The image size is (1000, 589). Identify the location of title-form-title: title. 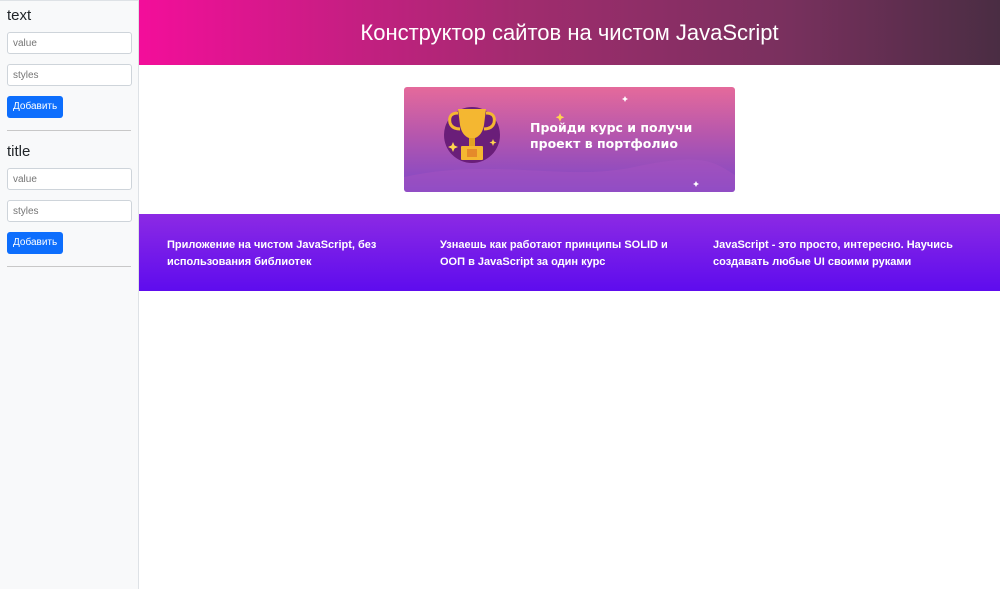
(19, 151).